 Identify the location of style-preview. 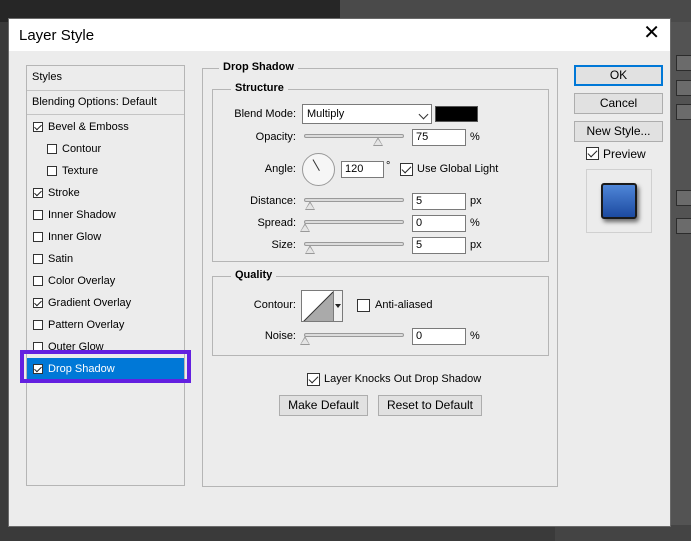
(619, 201).